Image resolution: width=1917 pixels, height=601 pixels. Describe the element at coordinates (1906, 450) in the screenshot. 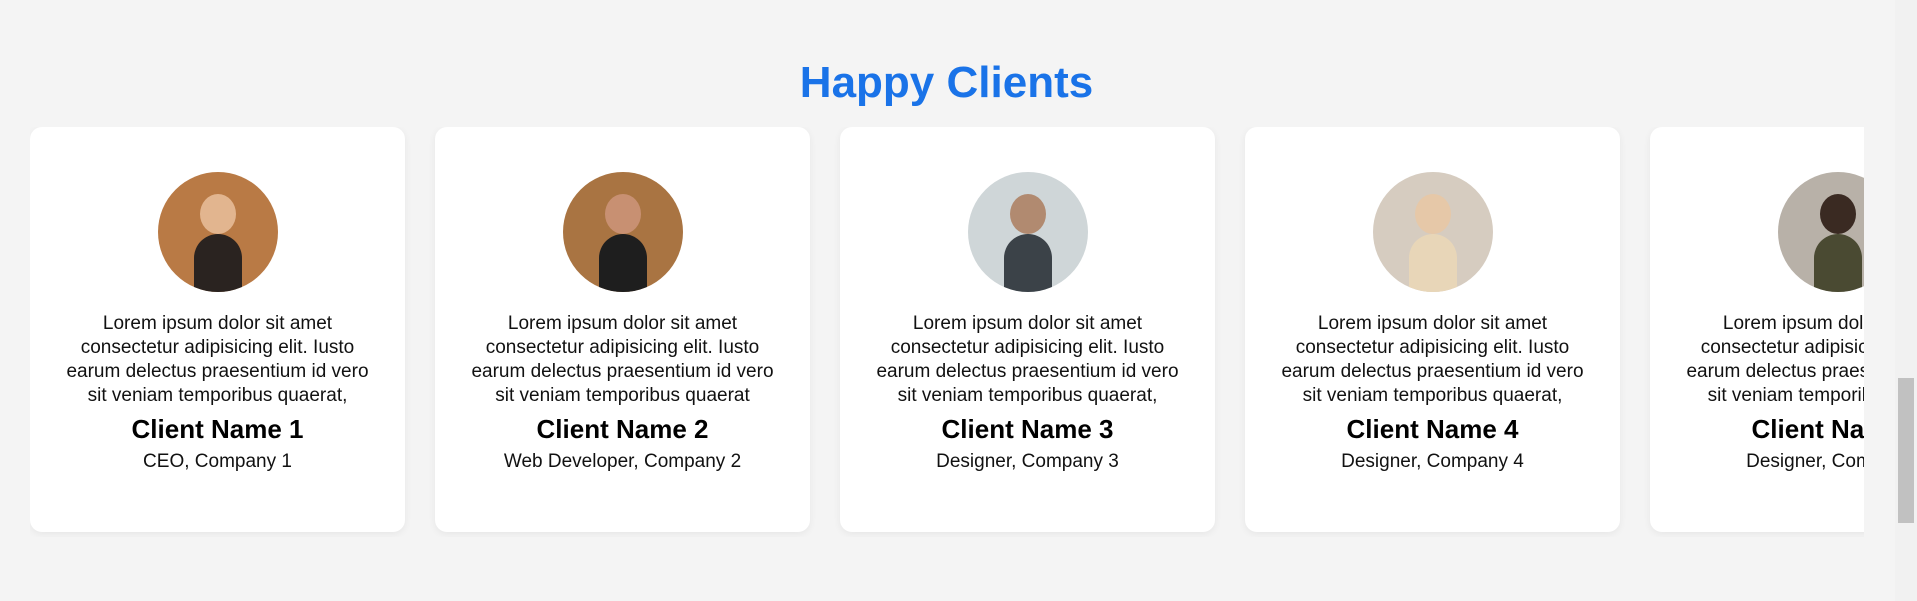

I see `scrollbar-thumb` at that location.